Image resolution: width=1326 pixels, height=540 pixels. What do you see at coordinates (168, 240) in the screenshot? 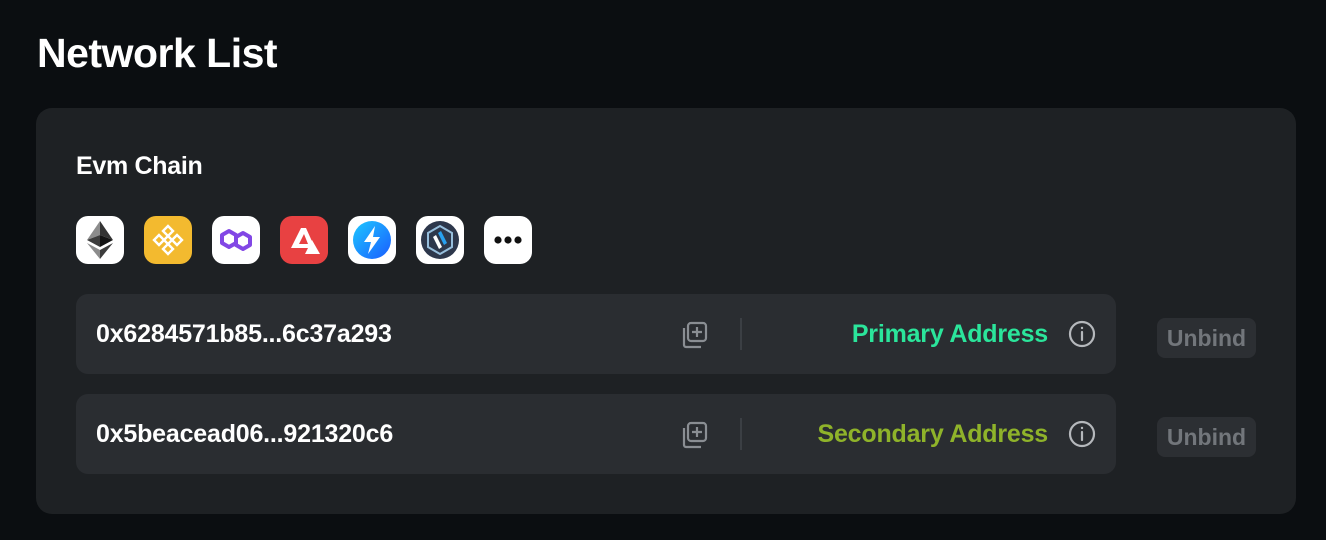
I see `bnb-icon` at bounding box center [168, 240].